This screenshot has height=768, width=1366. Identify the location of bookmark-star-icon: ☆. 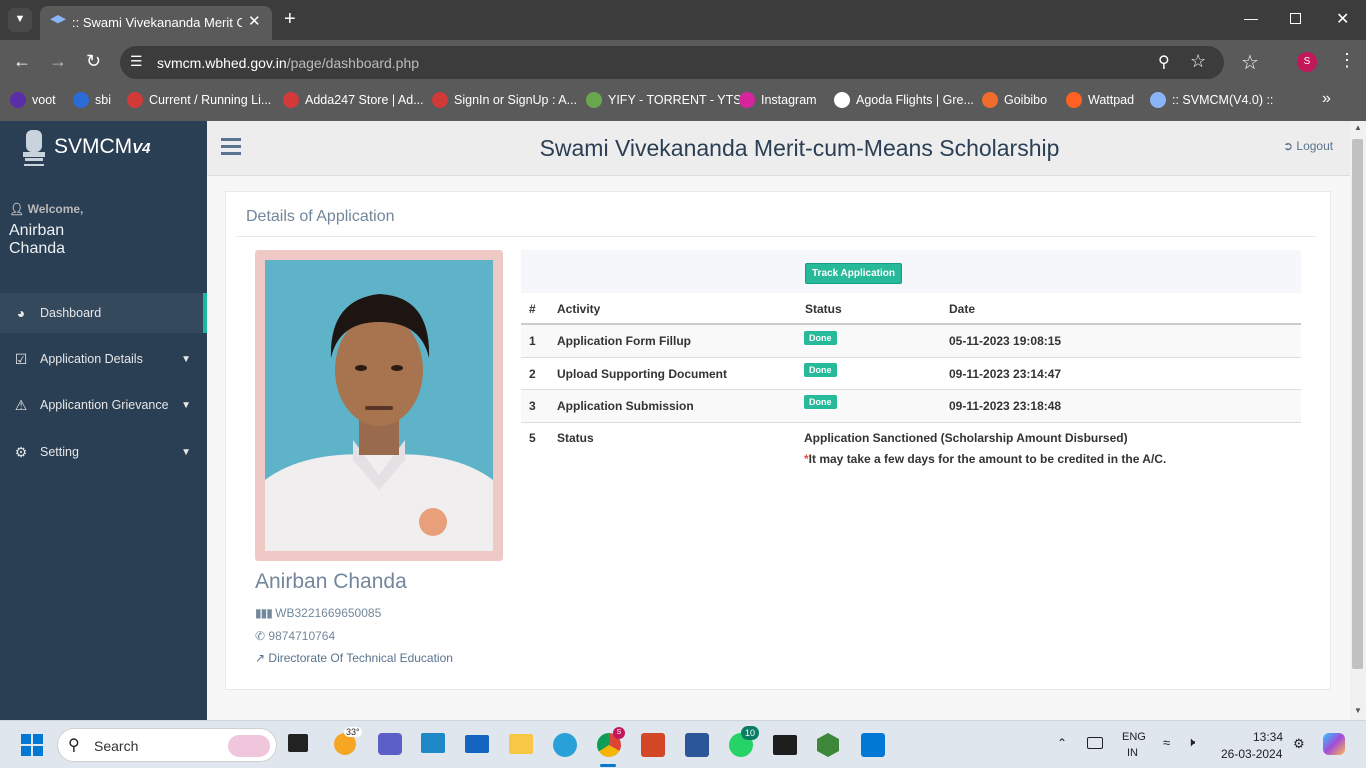
(1250, 62).